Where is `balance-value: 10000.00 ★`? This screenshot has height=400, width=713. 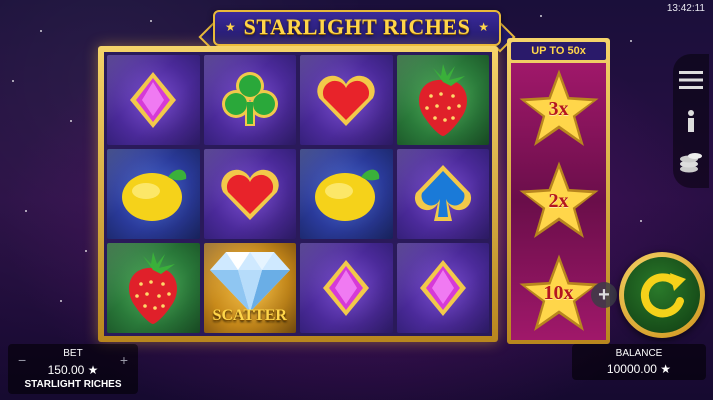 balance-value: 10000.00 ★ is located at coordinates (639, 369).